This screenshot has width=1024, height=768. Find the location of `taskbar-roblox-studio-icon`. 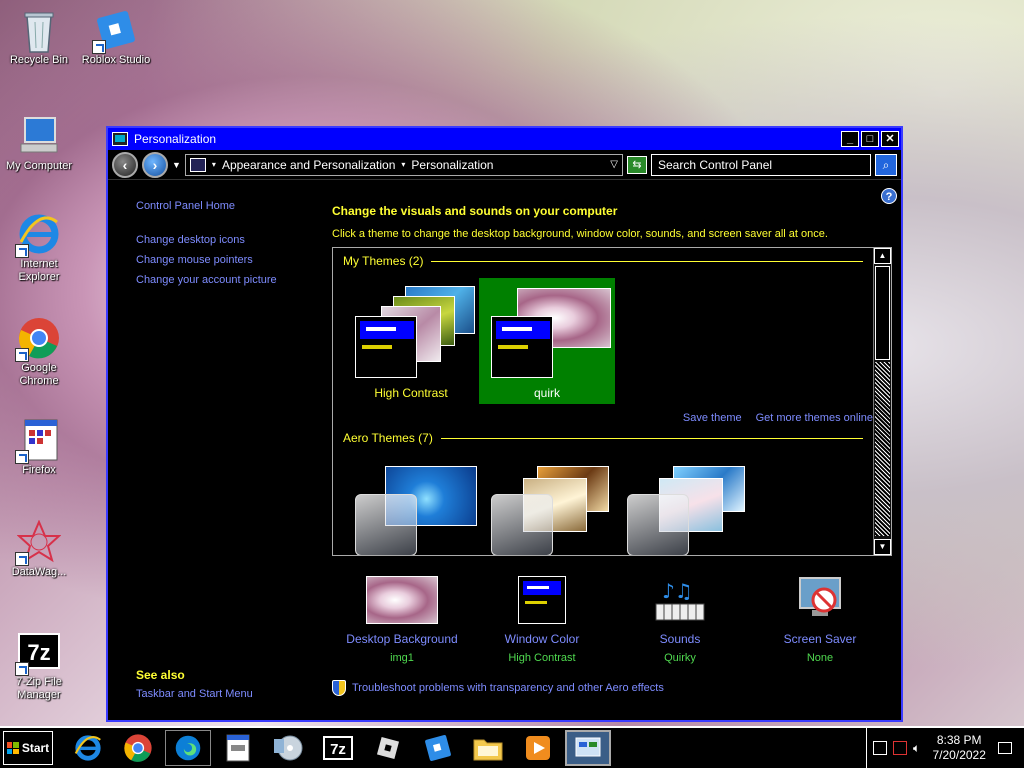

taskbar-roblox-studio-icon is located at coordinates (438, 748).